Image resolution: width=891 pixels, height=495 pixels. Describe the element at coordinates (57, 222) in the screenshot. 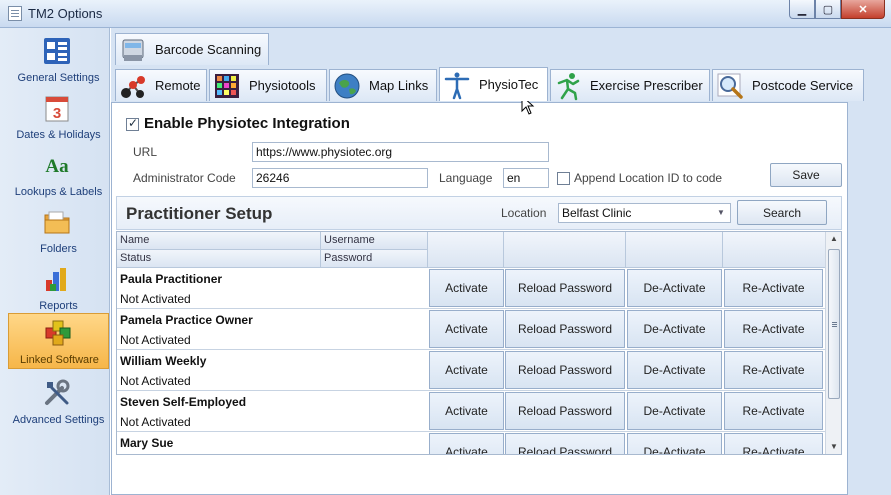

I see `folder-icon` at that location.